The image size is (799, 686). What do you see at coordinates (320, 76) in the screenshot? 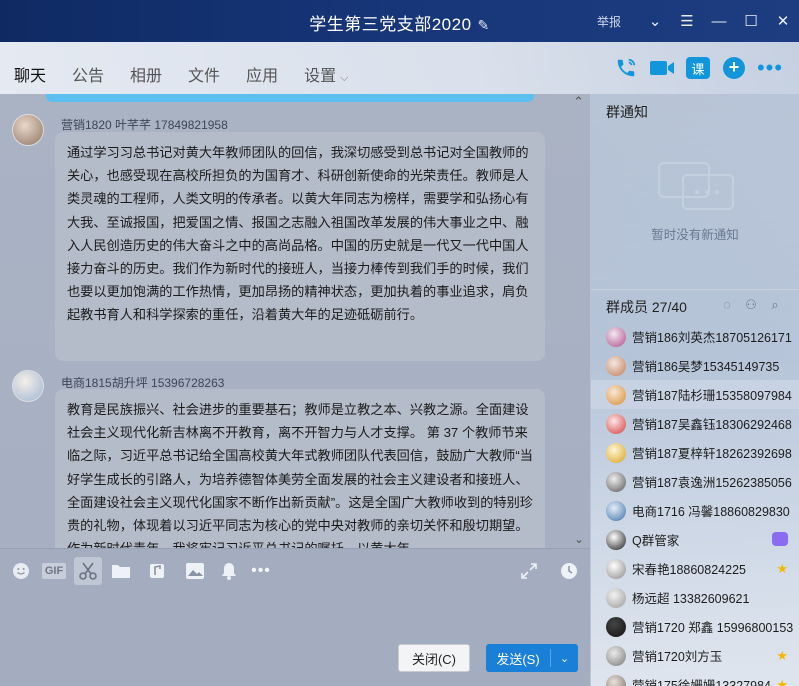
I see `tab-settings-label: 设置` at bounding box center [320, 76].